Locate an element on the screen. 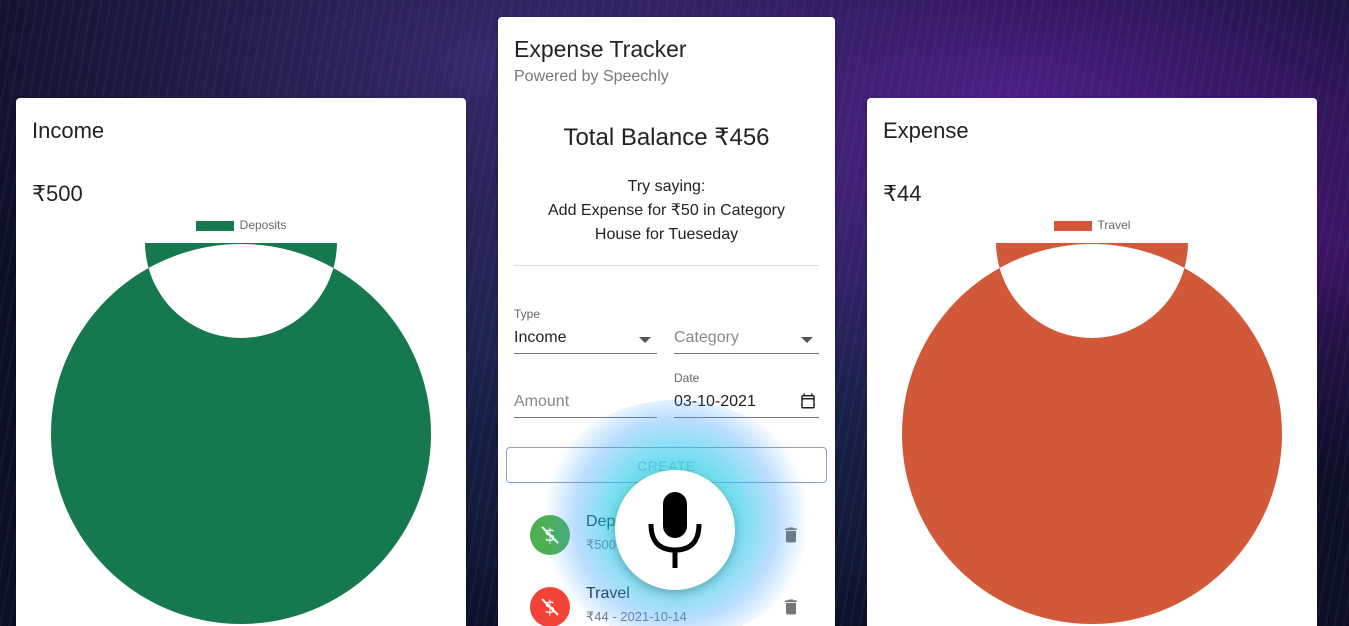  category-select: Category is located at coordinates (746, 330).